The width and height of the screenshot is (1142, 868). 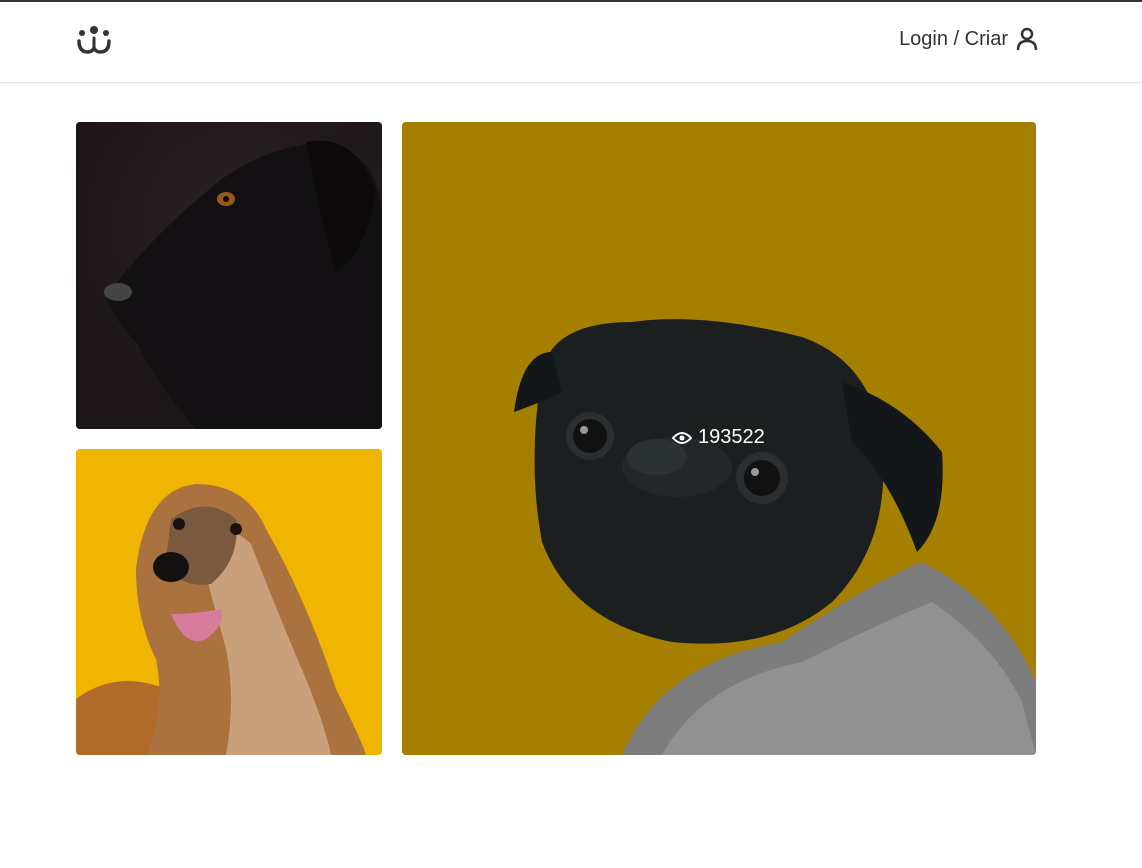 What do you see at coordinates (571, 42) in the screenshot?
I see `site-header: Login / Criar` at bounding box center [571, 42].